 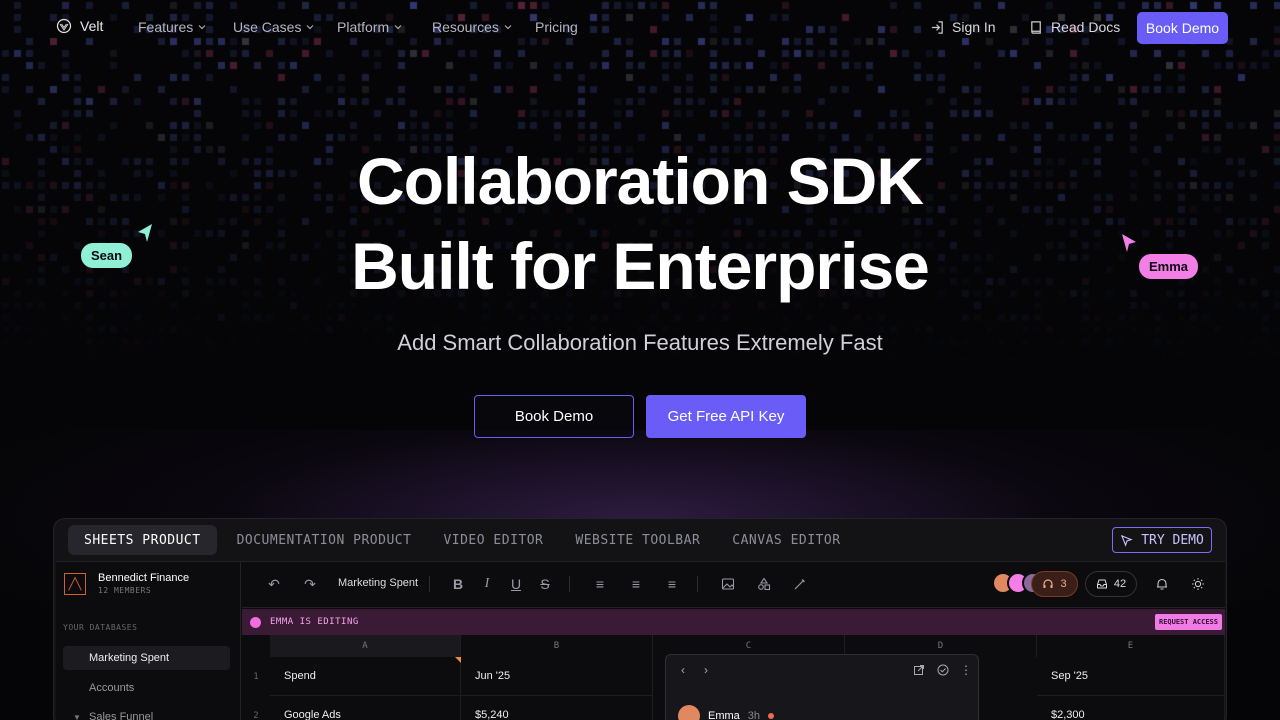 What do you see at coordinates (363, 27) in the screenshot?
I see `nav-platform-label: Platform` at bounding box center [363, 27].